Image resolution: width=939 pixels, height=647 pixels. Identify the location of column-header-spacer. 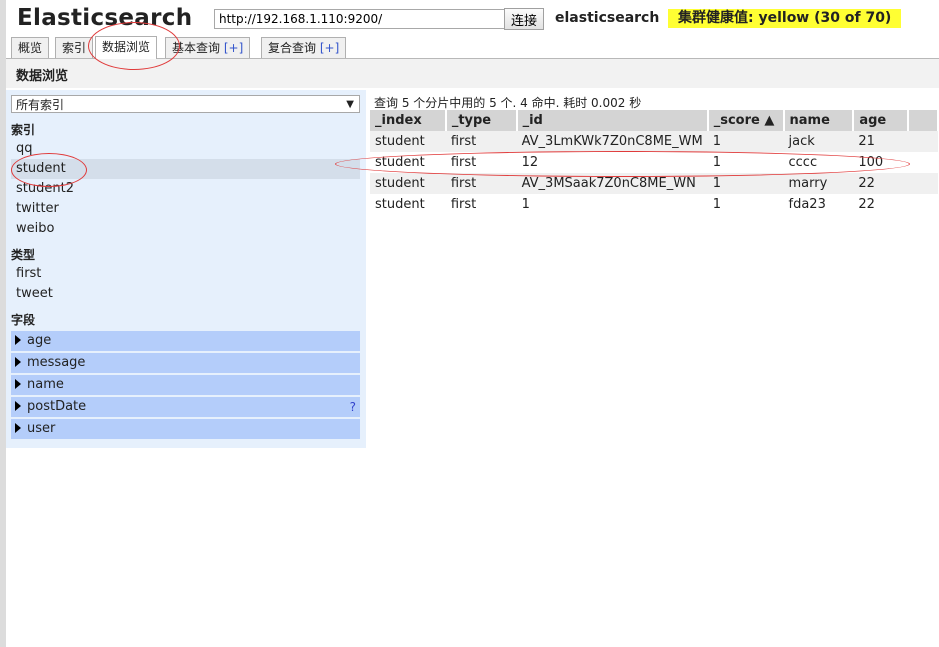
(923, 120).